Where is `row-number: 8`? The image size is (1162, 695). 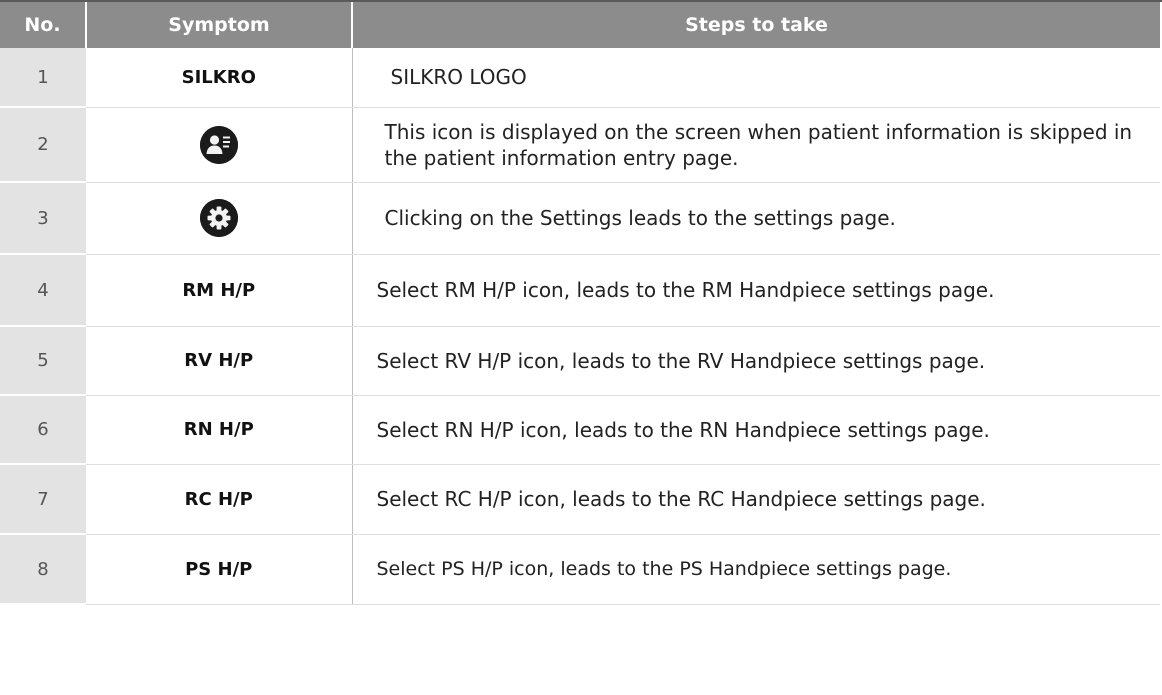
row-number: 8 is located at coordinates (43, 569).